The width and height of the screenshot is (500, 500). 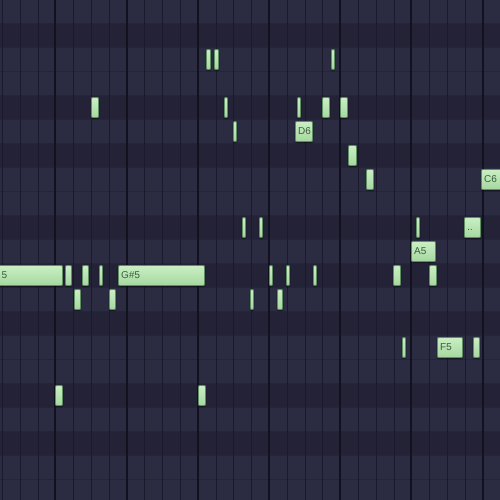 I want to click on note: F5, so click(x=450, y=347).